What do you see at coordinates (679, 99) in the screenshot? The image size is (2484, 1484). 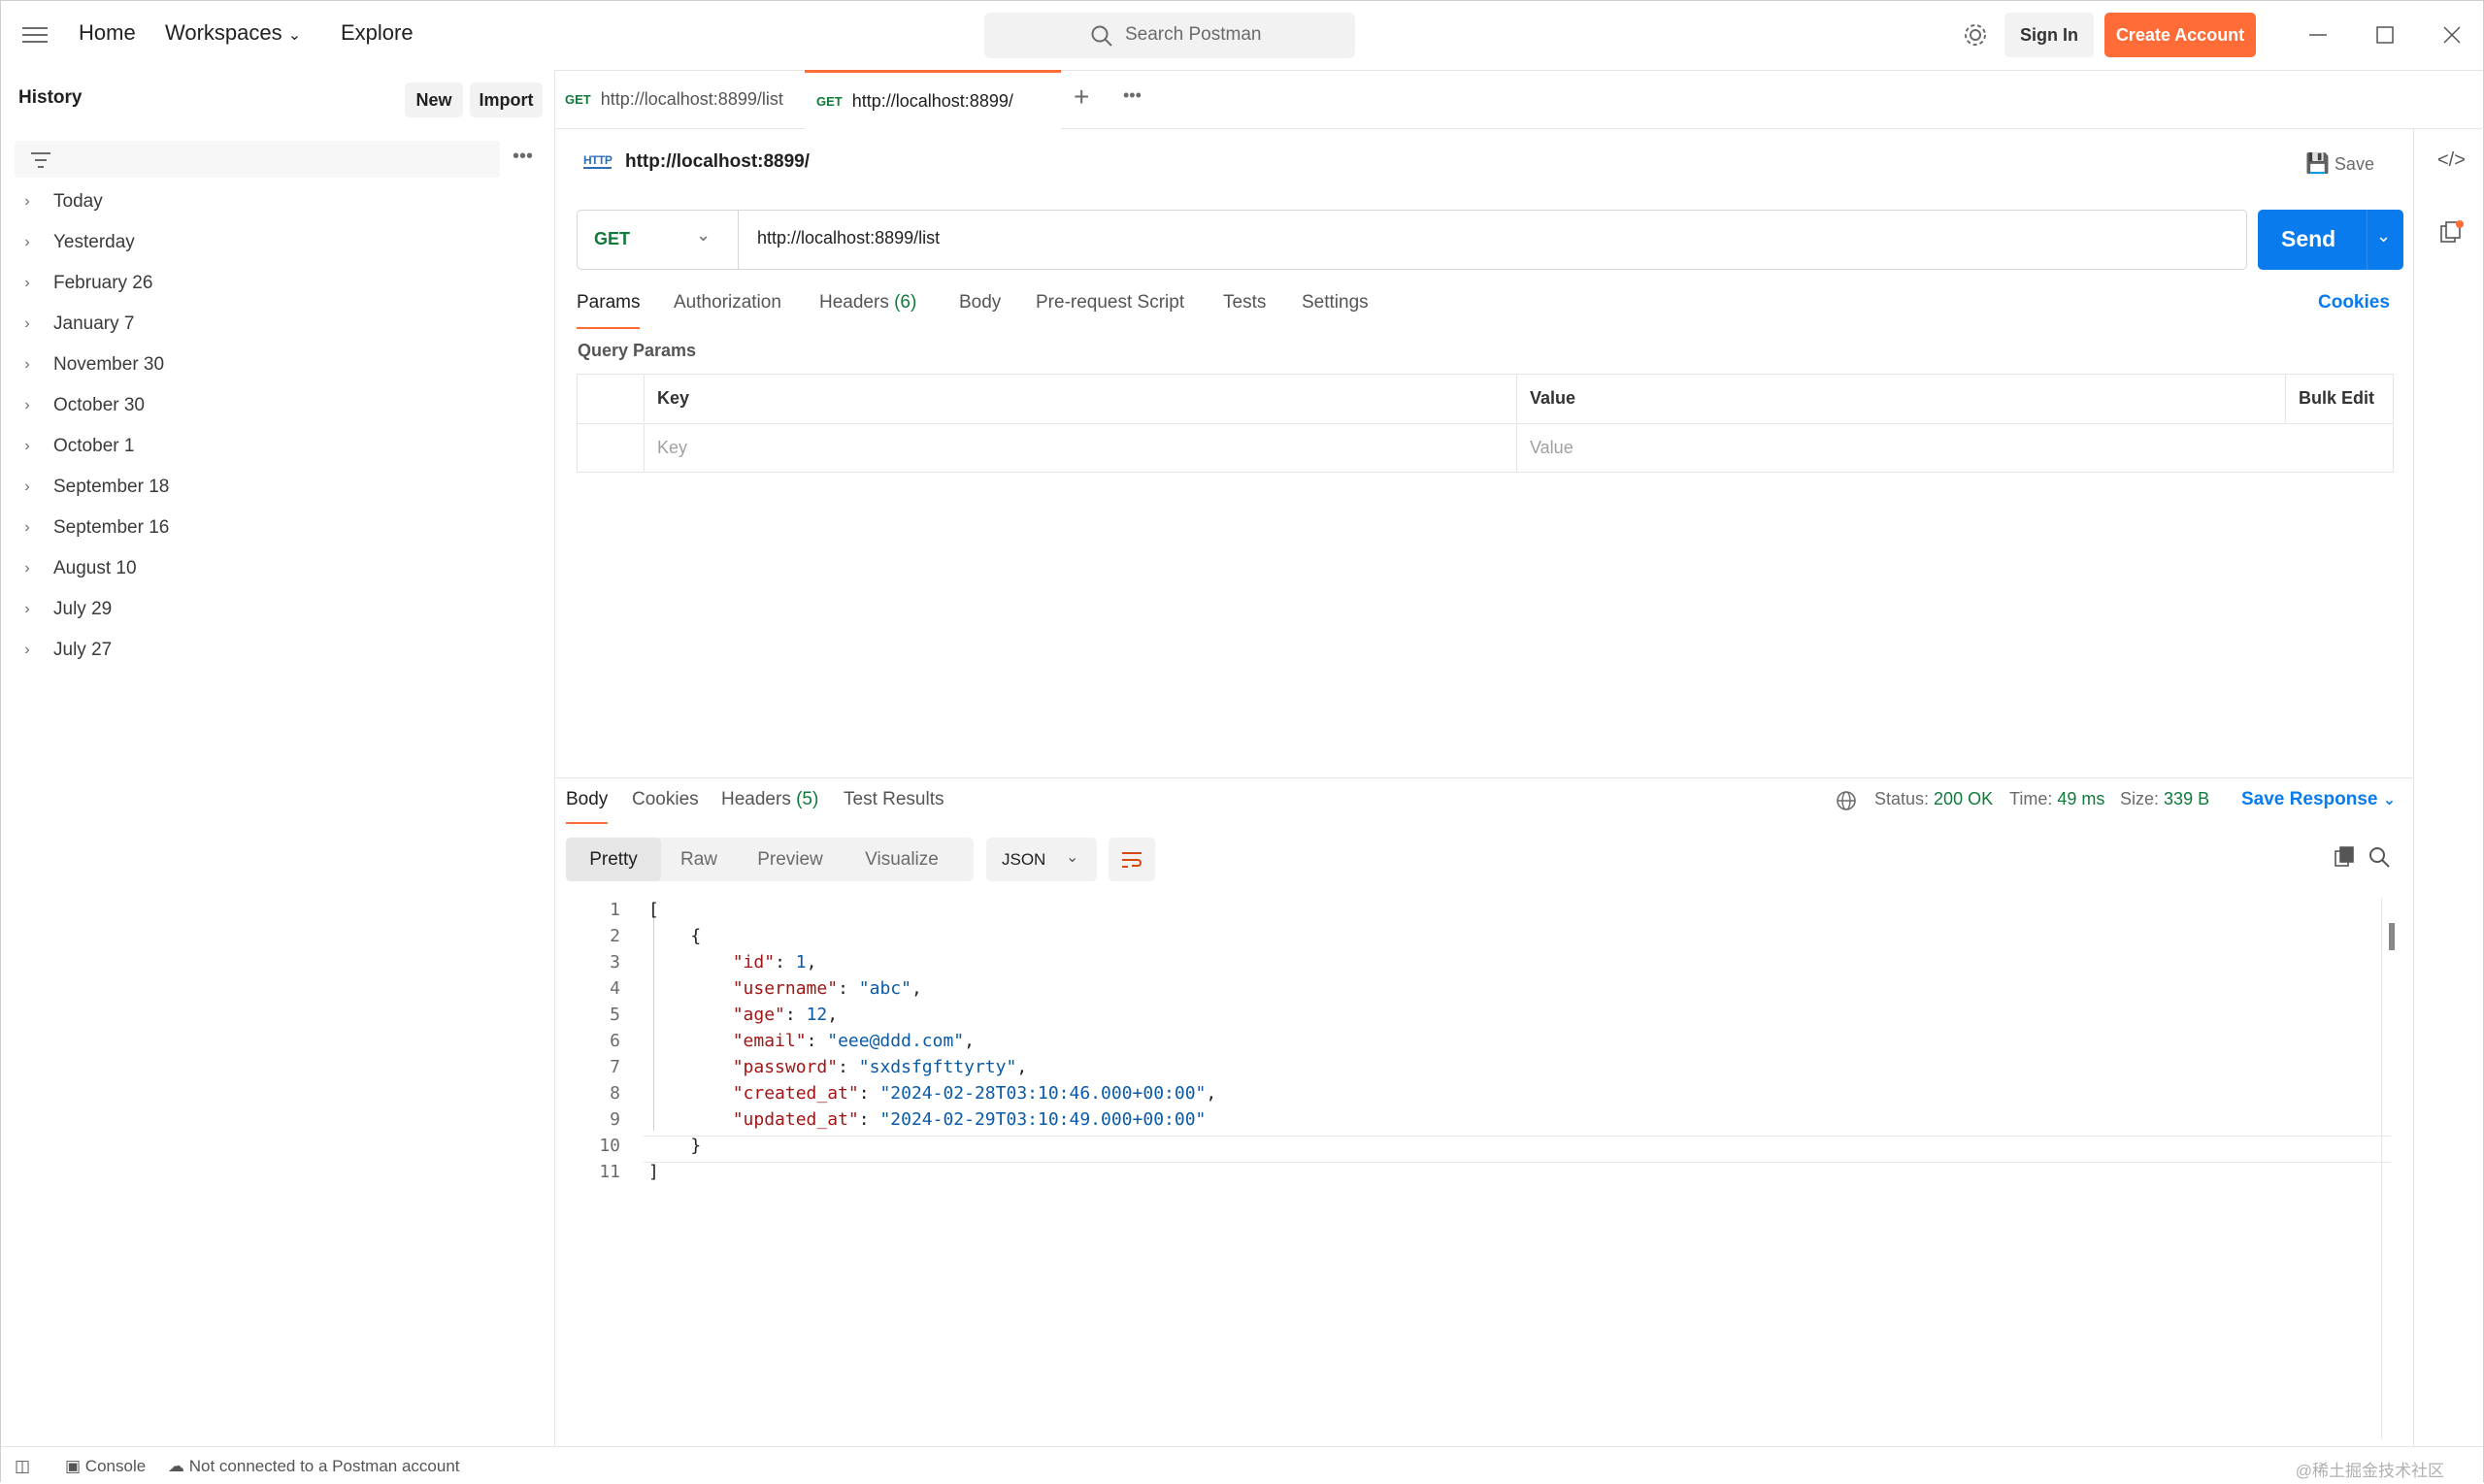 I see `tab-list: GET http://localhost:8899/list` at bounding box center [679, 99].